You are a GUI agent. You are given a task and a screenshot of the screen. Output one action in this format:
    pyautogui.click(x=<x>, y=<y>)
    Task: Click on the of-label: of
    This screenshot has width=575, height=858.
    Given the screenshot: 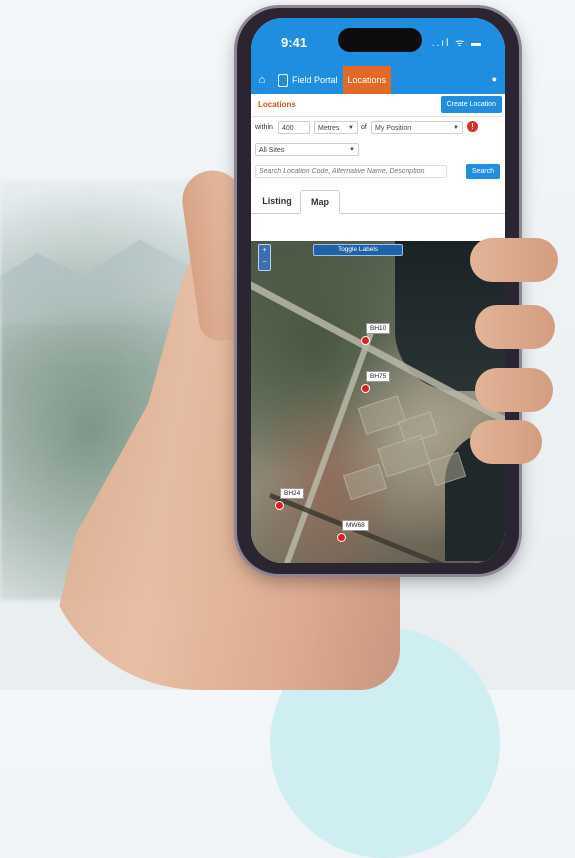 What is the action you would take?
    pyautogui.click(x=364, y=127)
    